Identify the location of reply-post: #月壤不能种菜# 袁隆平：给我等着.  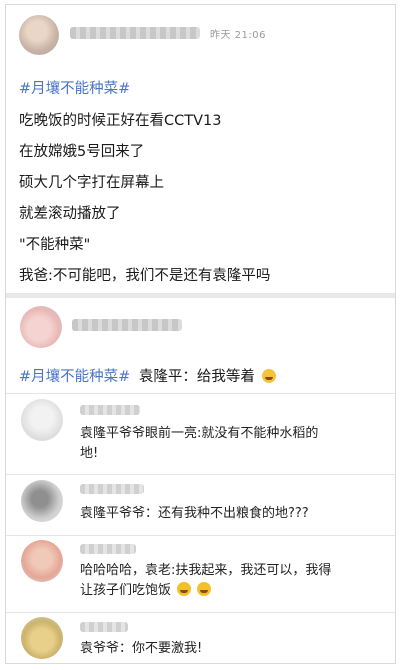
(200, 345).